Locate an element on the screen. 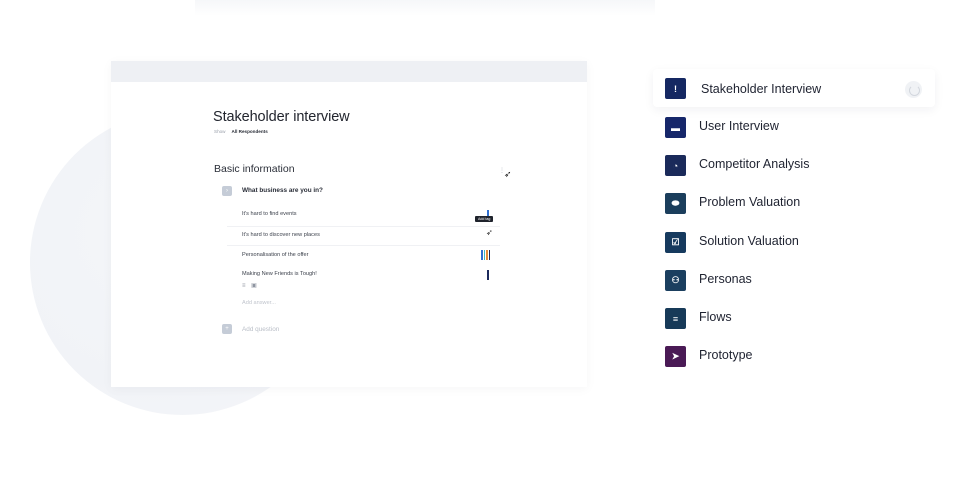 The image size is (972, 498). menu-item-personas: ⚇ Personas is located at coordinates (794, 279).